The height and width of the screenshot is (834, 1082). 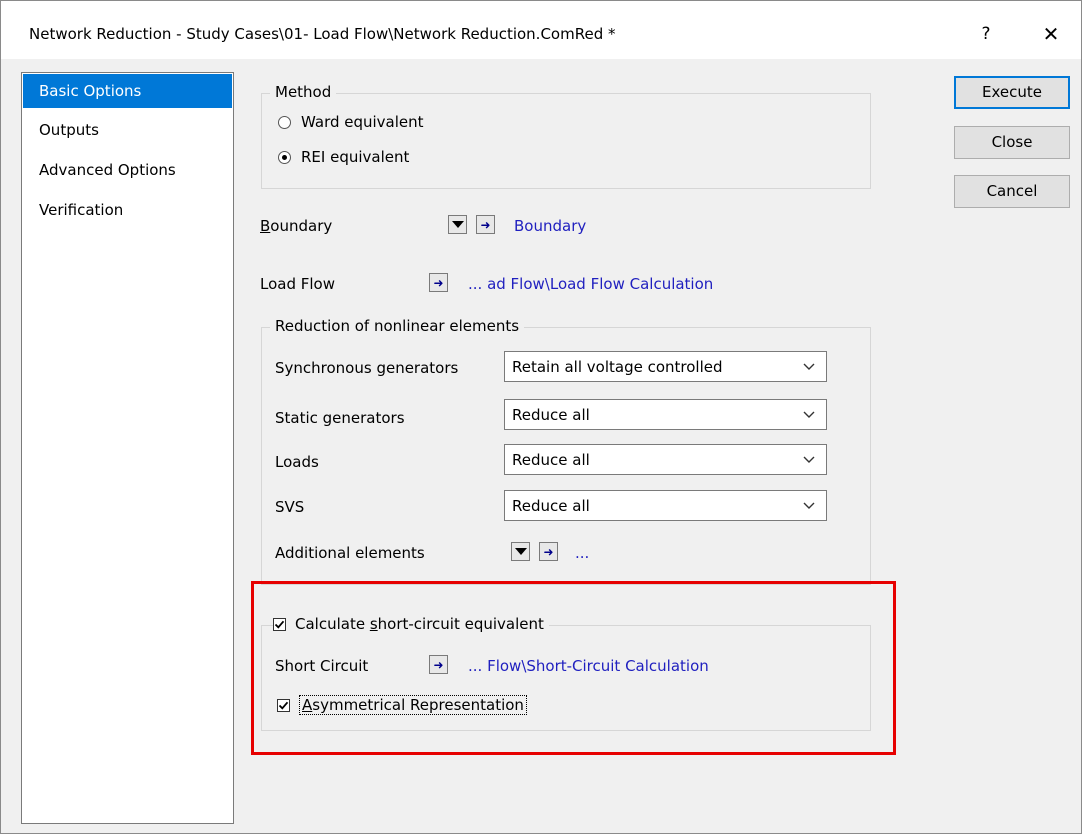 I want to click on static-gen-select: Reduce all, so click(x=665, y=414).